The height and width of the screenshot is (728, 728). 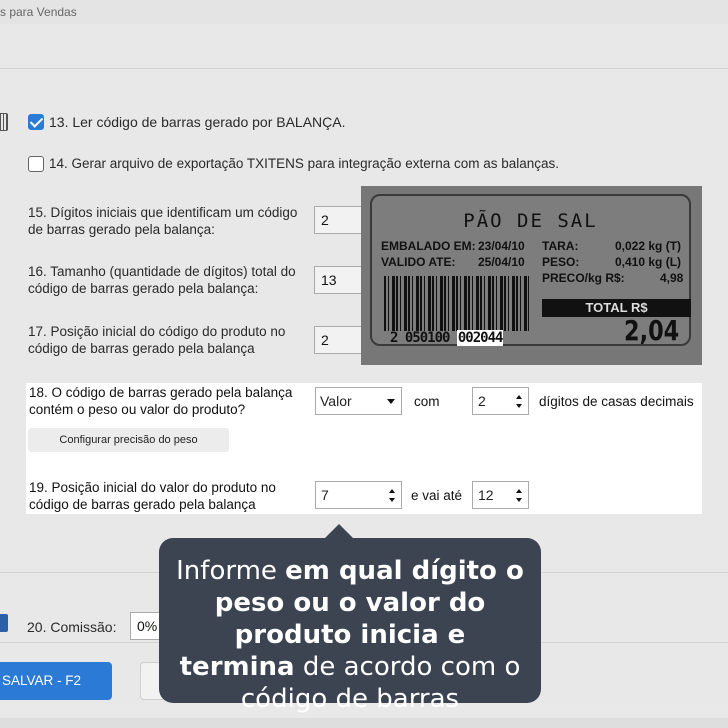 I want to click on opt15-label-line2: de barras gerado pela balança:, so click(x=121, y=229).